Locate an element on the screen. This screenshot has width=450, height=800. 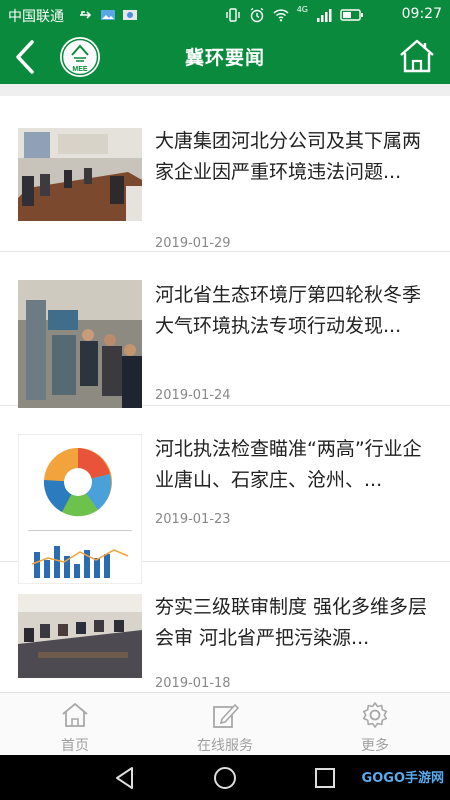
tab-more-label: 更多 is located at coordinates (375, 746).